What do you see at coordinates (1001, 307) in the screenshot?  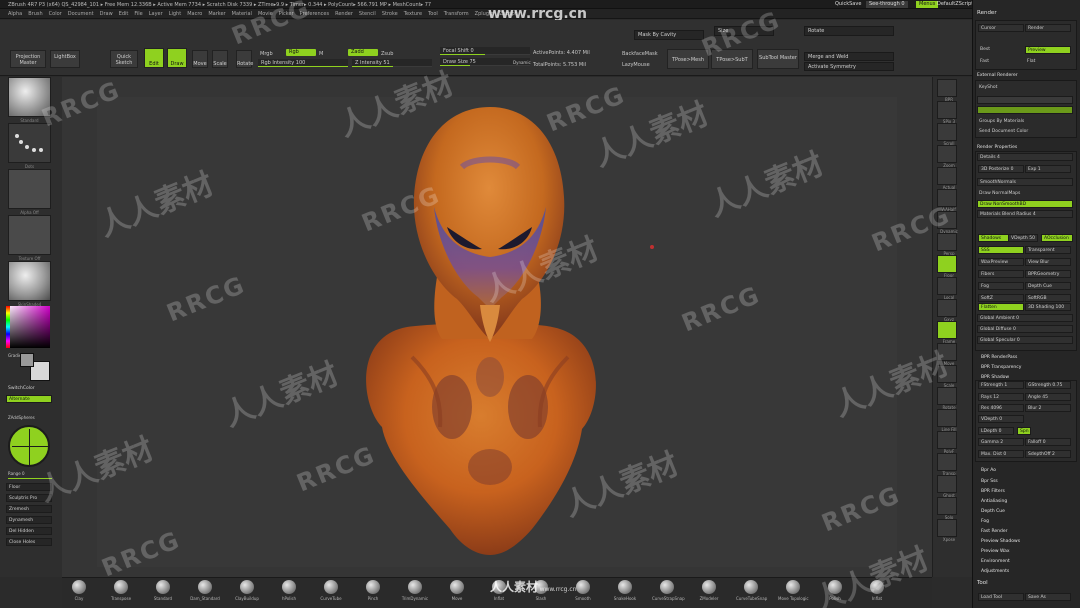 I see `flatten-button: Flatten` at bounding box center [1001, 307].